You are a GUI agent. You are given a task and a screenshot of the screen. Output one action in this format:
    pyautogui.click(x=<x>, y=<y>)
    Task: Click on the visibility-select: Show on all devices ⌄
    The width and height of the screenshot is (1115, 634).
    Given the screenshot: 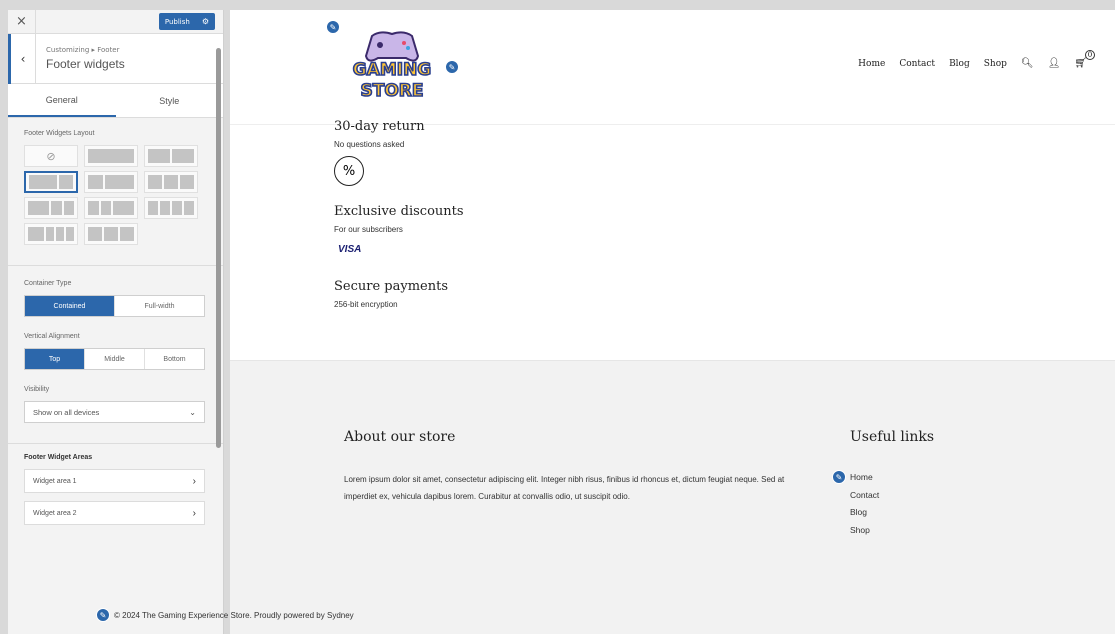 What is the action you would take?
    pyautogui.click(x=114, y=412)
    